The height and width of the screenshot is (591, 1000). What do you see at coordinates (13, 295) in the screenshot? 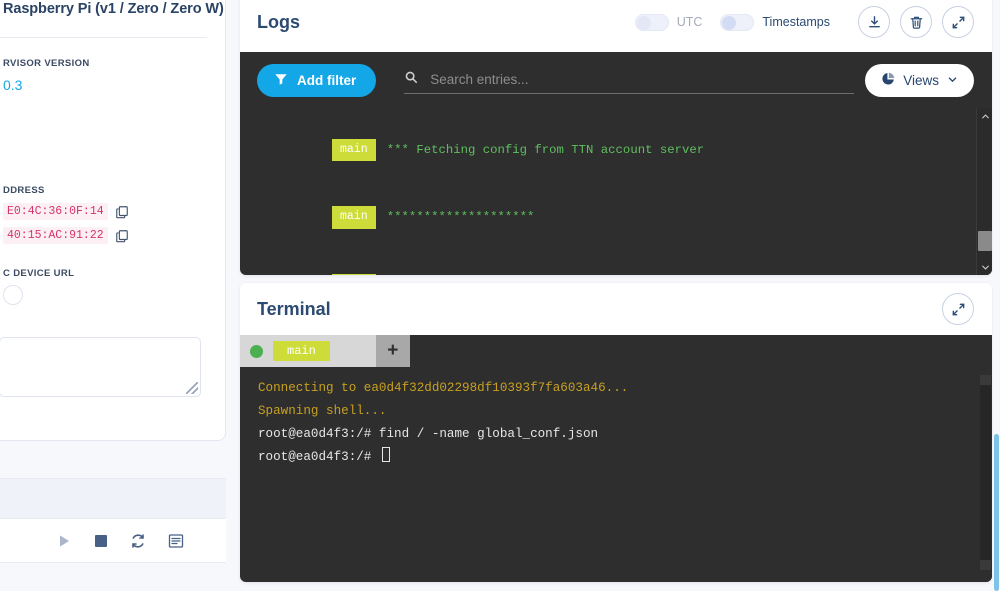
I see `public-device-url-toggle` at bounding box center [13, 295].